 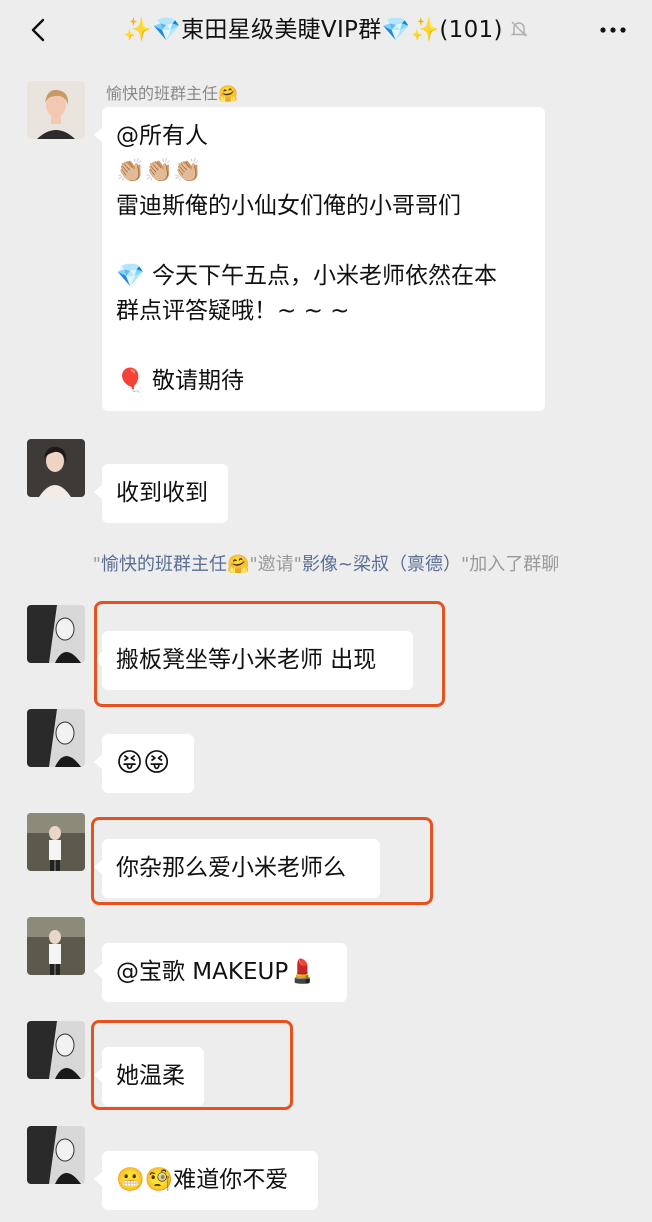 What do you see at coordinates (381, 564) in the screenshot?
I see `invitee-name: 影像~梁叔（禀德）` at bounding box center [381, 564].